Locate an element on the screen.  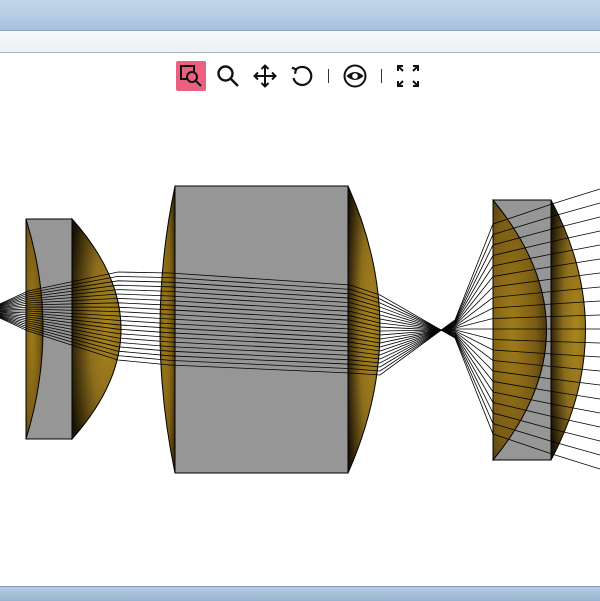
zoom-box-icon is located at coordinates (191, 76).